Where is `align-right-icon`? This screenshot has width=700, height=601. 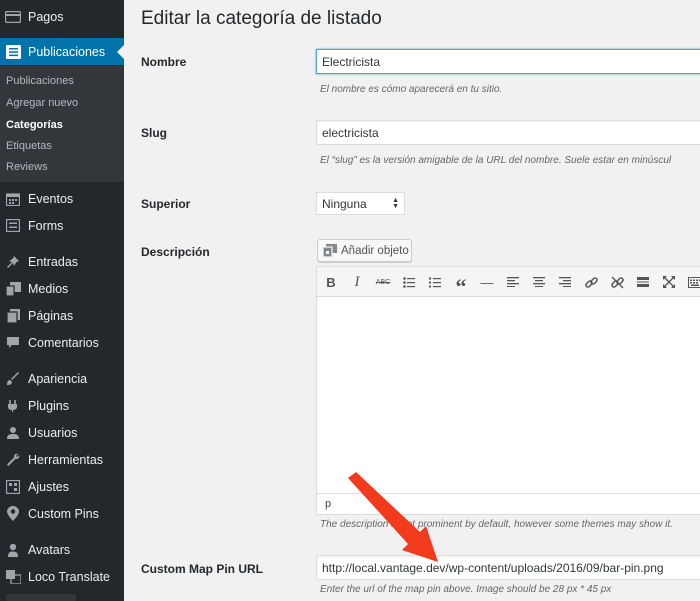 align-right-icon is located at coordinates (565, 282).